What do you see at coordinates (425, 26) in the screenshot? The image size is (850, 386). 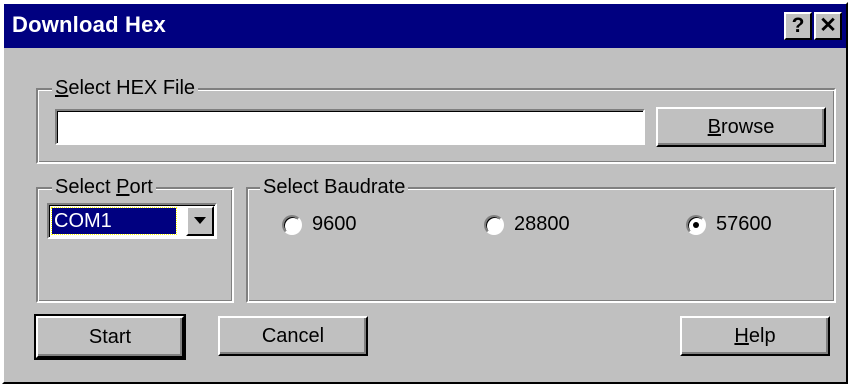 I see `title-bar: Download Hex ? ✕` at bounding box center [425, 26].